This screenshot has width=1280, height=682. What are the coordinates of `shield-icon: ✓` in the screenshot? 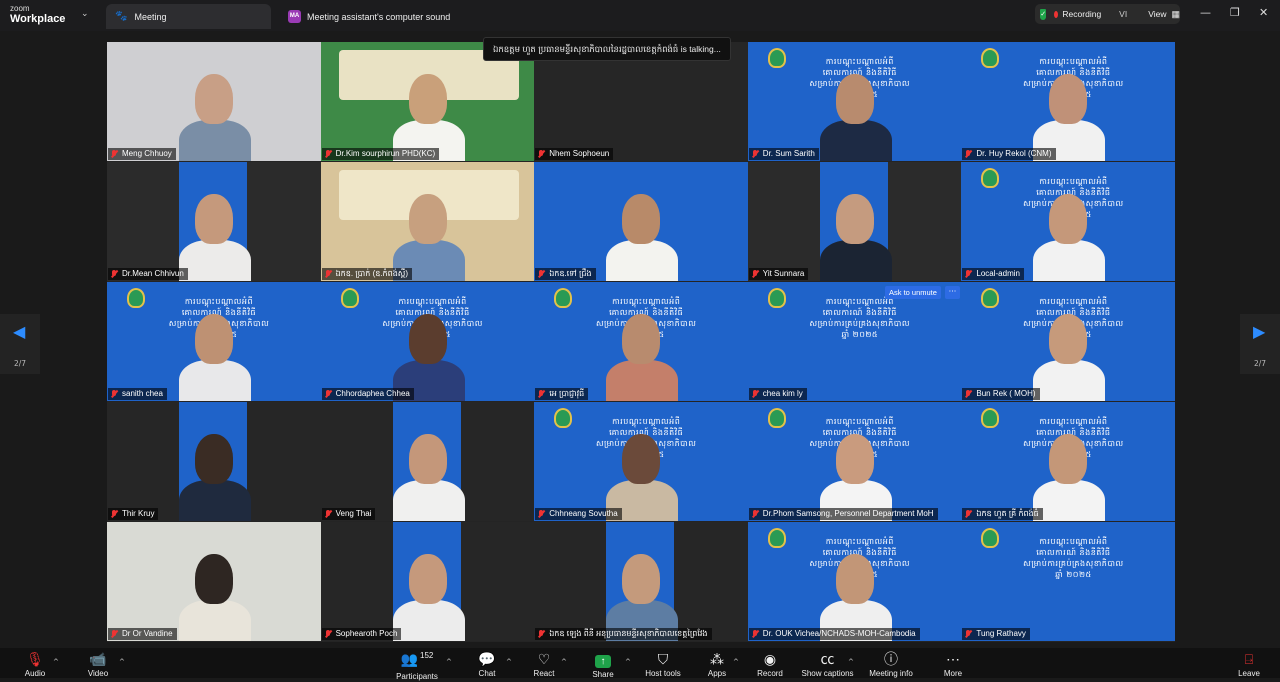 It's located at (1043, 14).